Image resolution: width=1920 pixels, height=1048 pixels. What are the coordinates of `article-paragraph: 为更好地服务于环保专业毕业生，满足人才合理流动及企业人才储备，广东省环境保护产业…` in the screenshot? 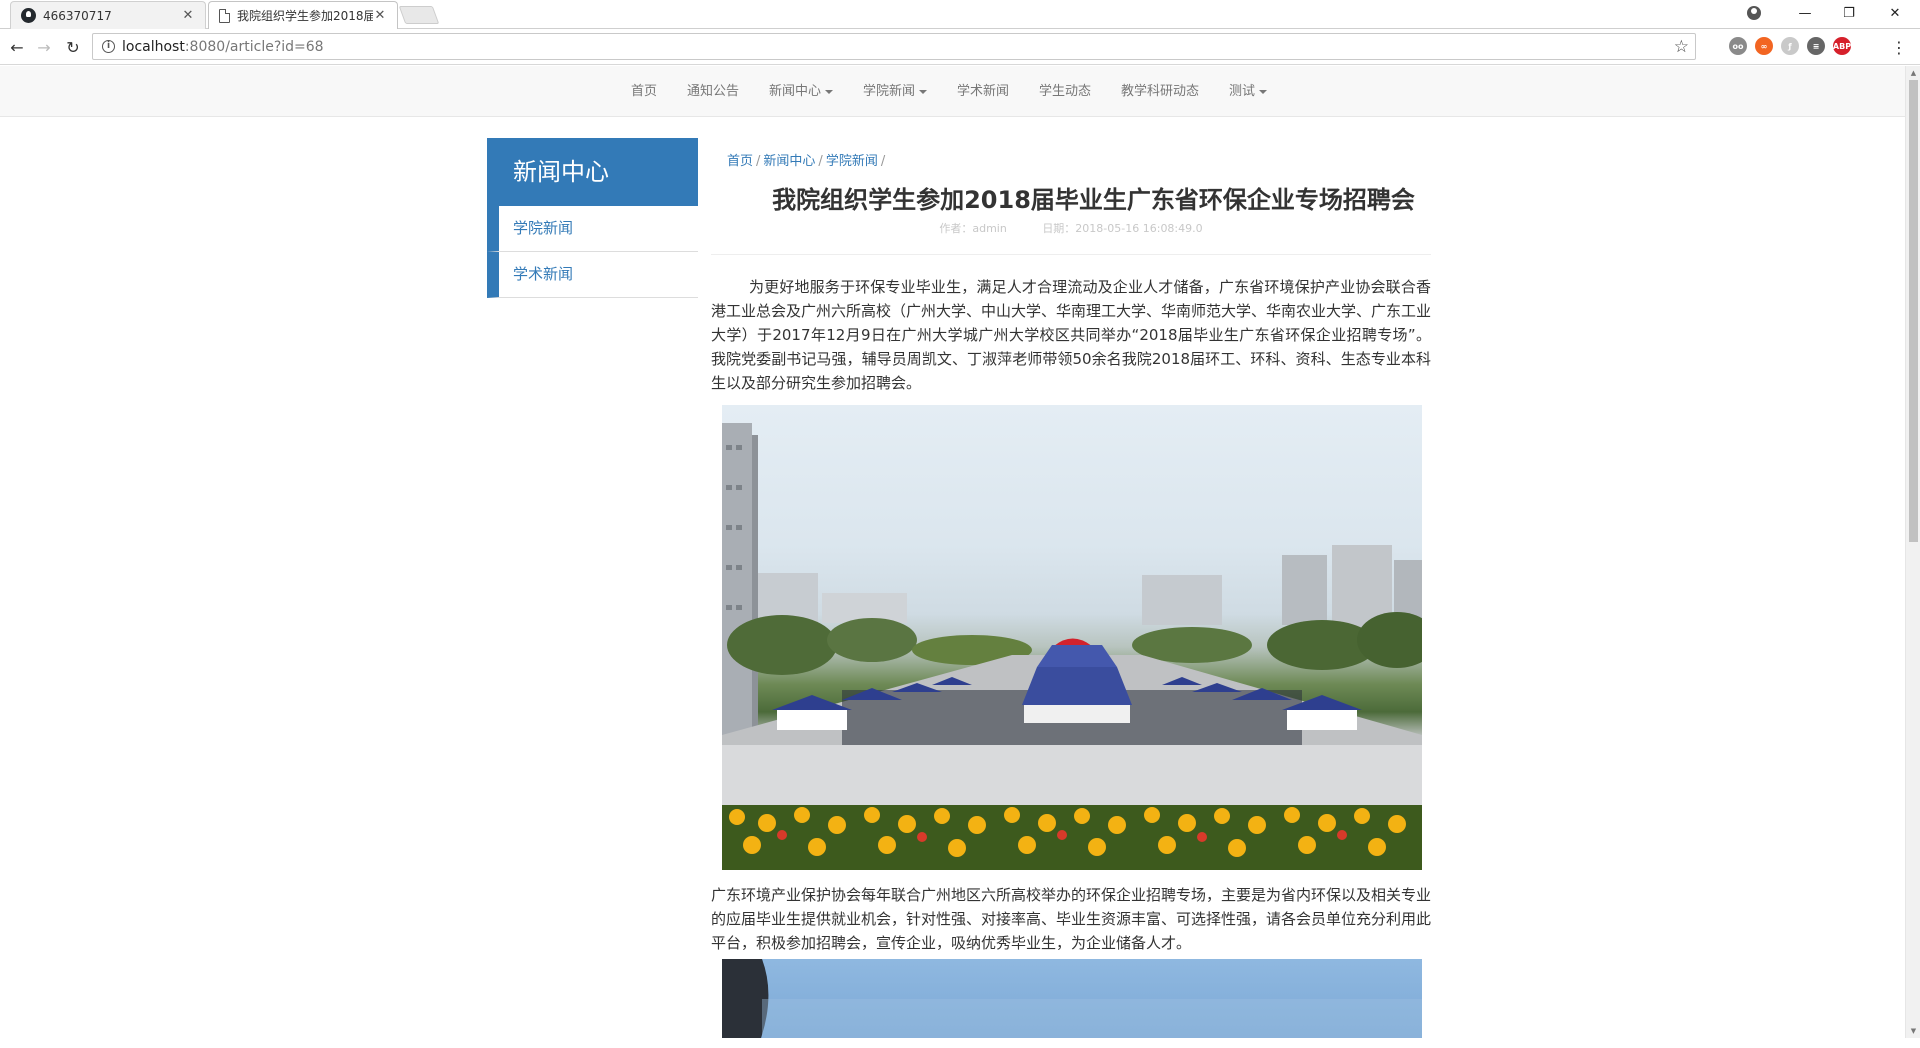 It's located at (1071, 335).